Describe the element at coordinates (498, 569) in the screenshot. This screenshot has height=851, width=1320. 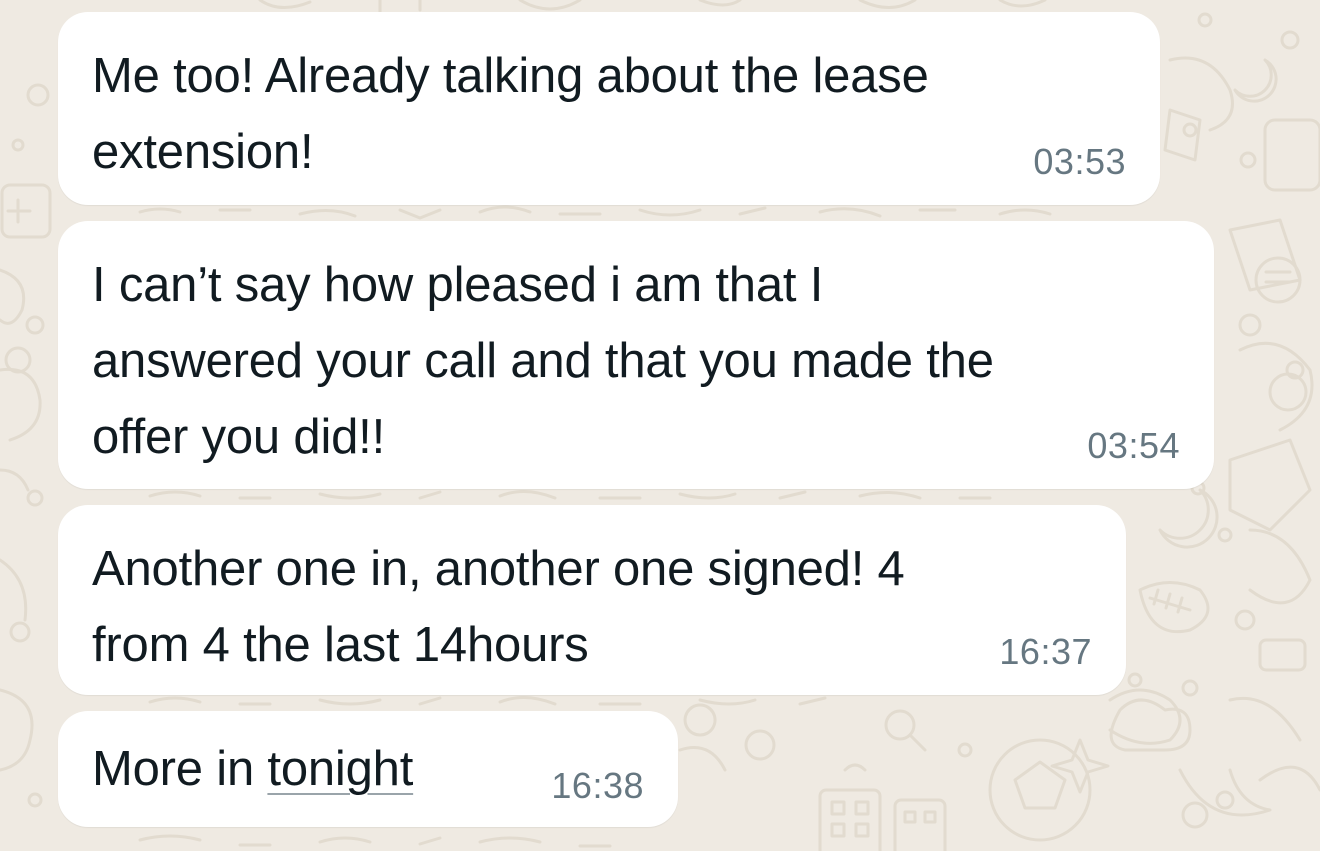
I see `message-text-line: Another one in, another one signed! 4` at that location.